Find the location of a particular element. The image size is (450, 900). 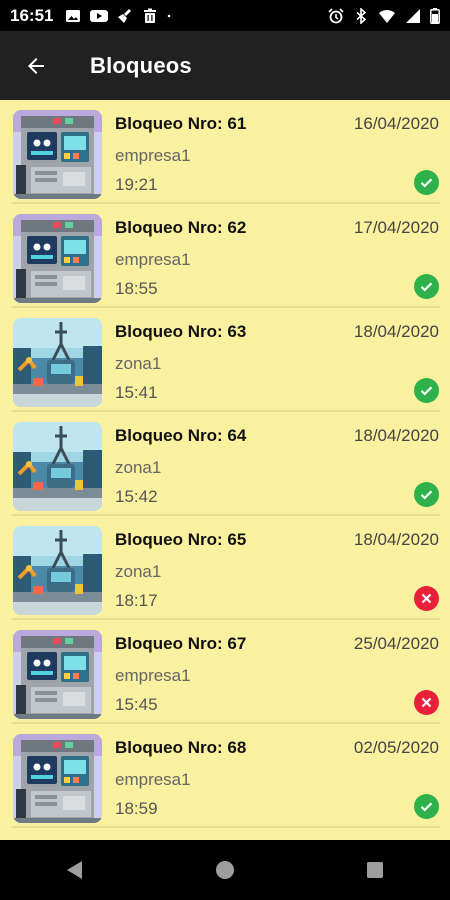

item-title: Bloqueo Nro: 67 is located at coordinates (181, 643).